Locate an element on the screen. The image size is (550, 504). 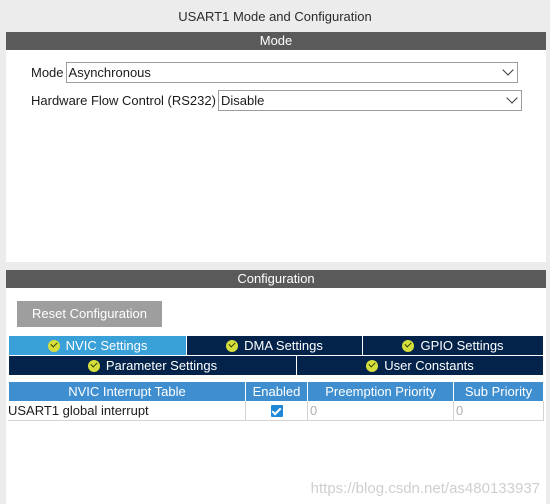
tab-label: DMA Settings is located at coordinates (283, 345).